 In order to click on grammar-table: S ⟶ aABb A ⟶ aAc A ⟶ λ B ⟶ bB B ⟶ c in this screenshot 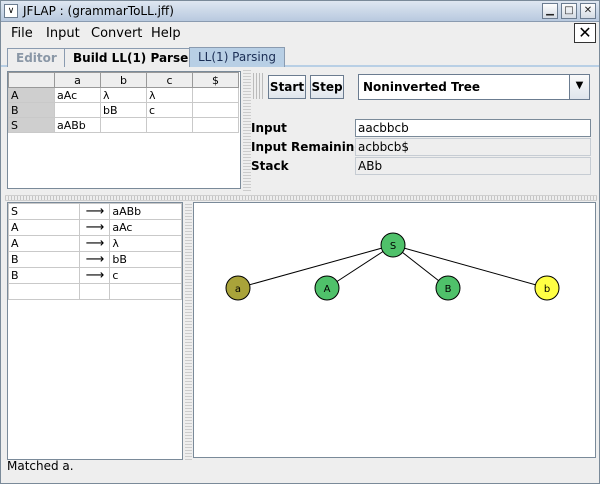, I will do `click(94, 251)`.